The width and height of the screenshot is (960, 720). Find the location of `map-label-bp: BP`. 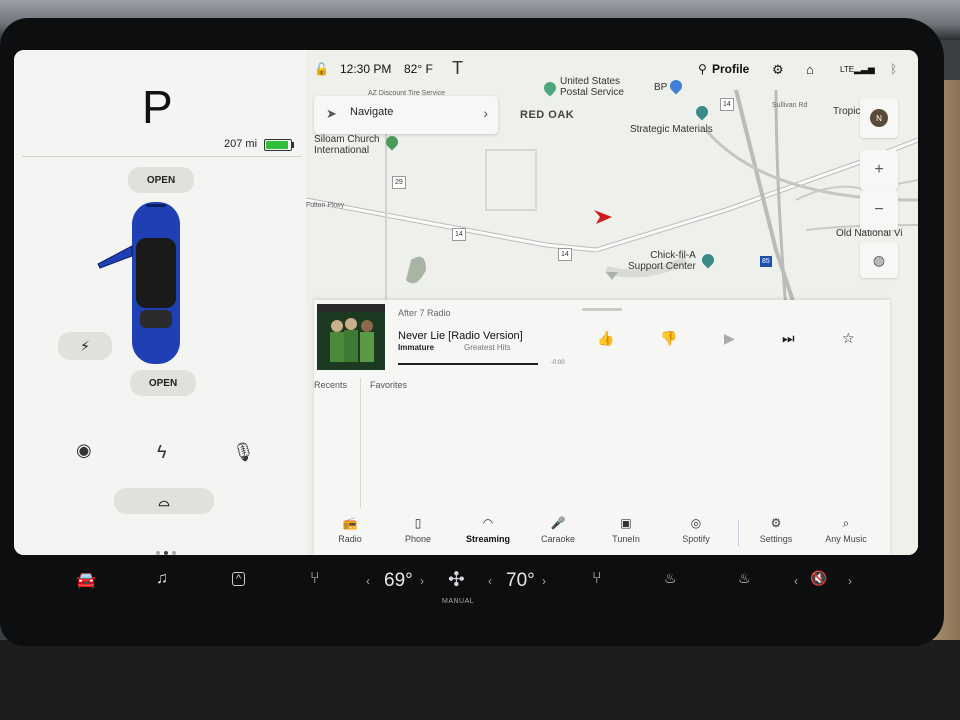

map-label-bp: BP is located at coordinates (661, 87).